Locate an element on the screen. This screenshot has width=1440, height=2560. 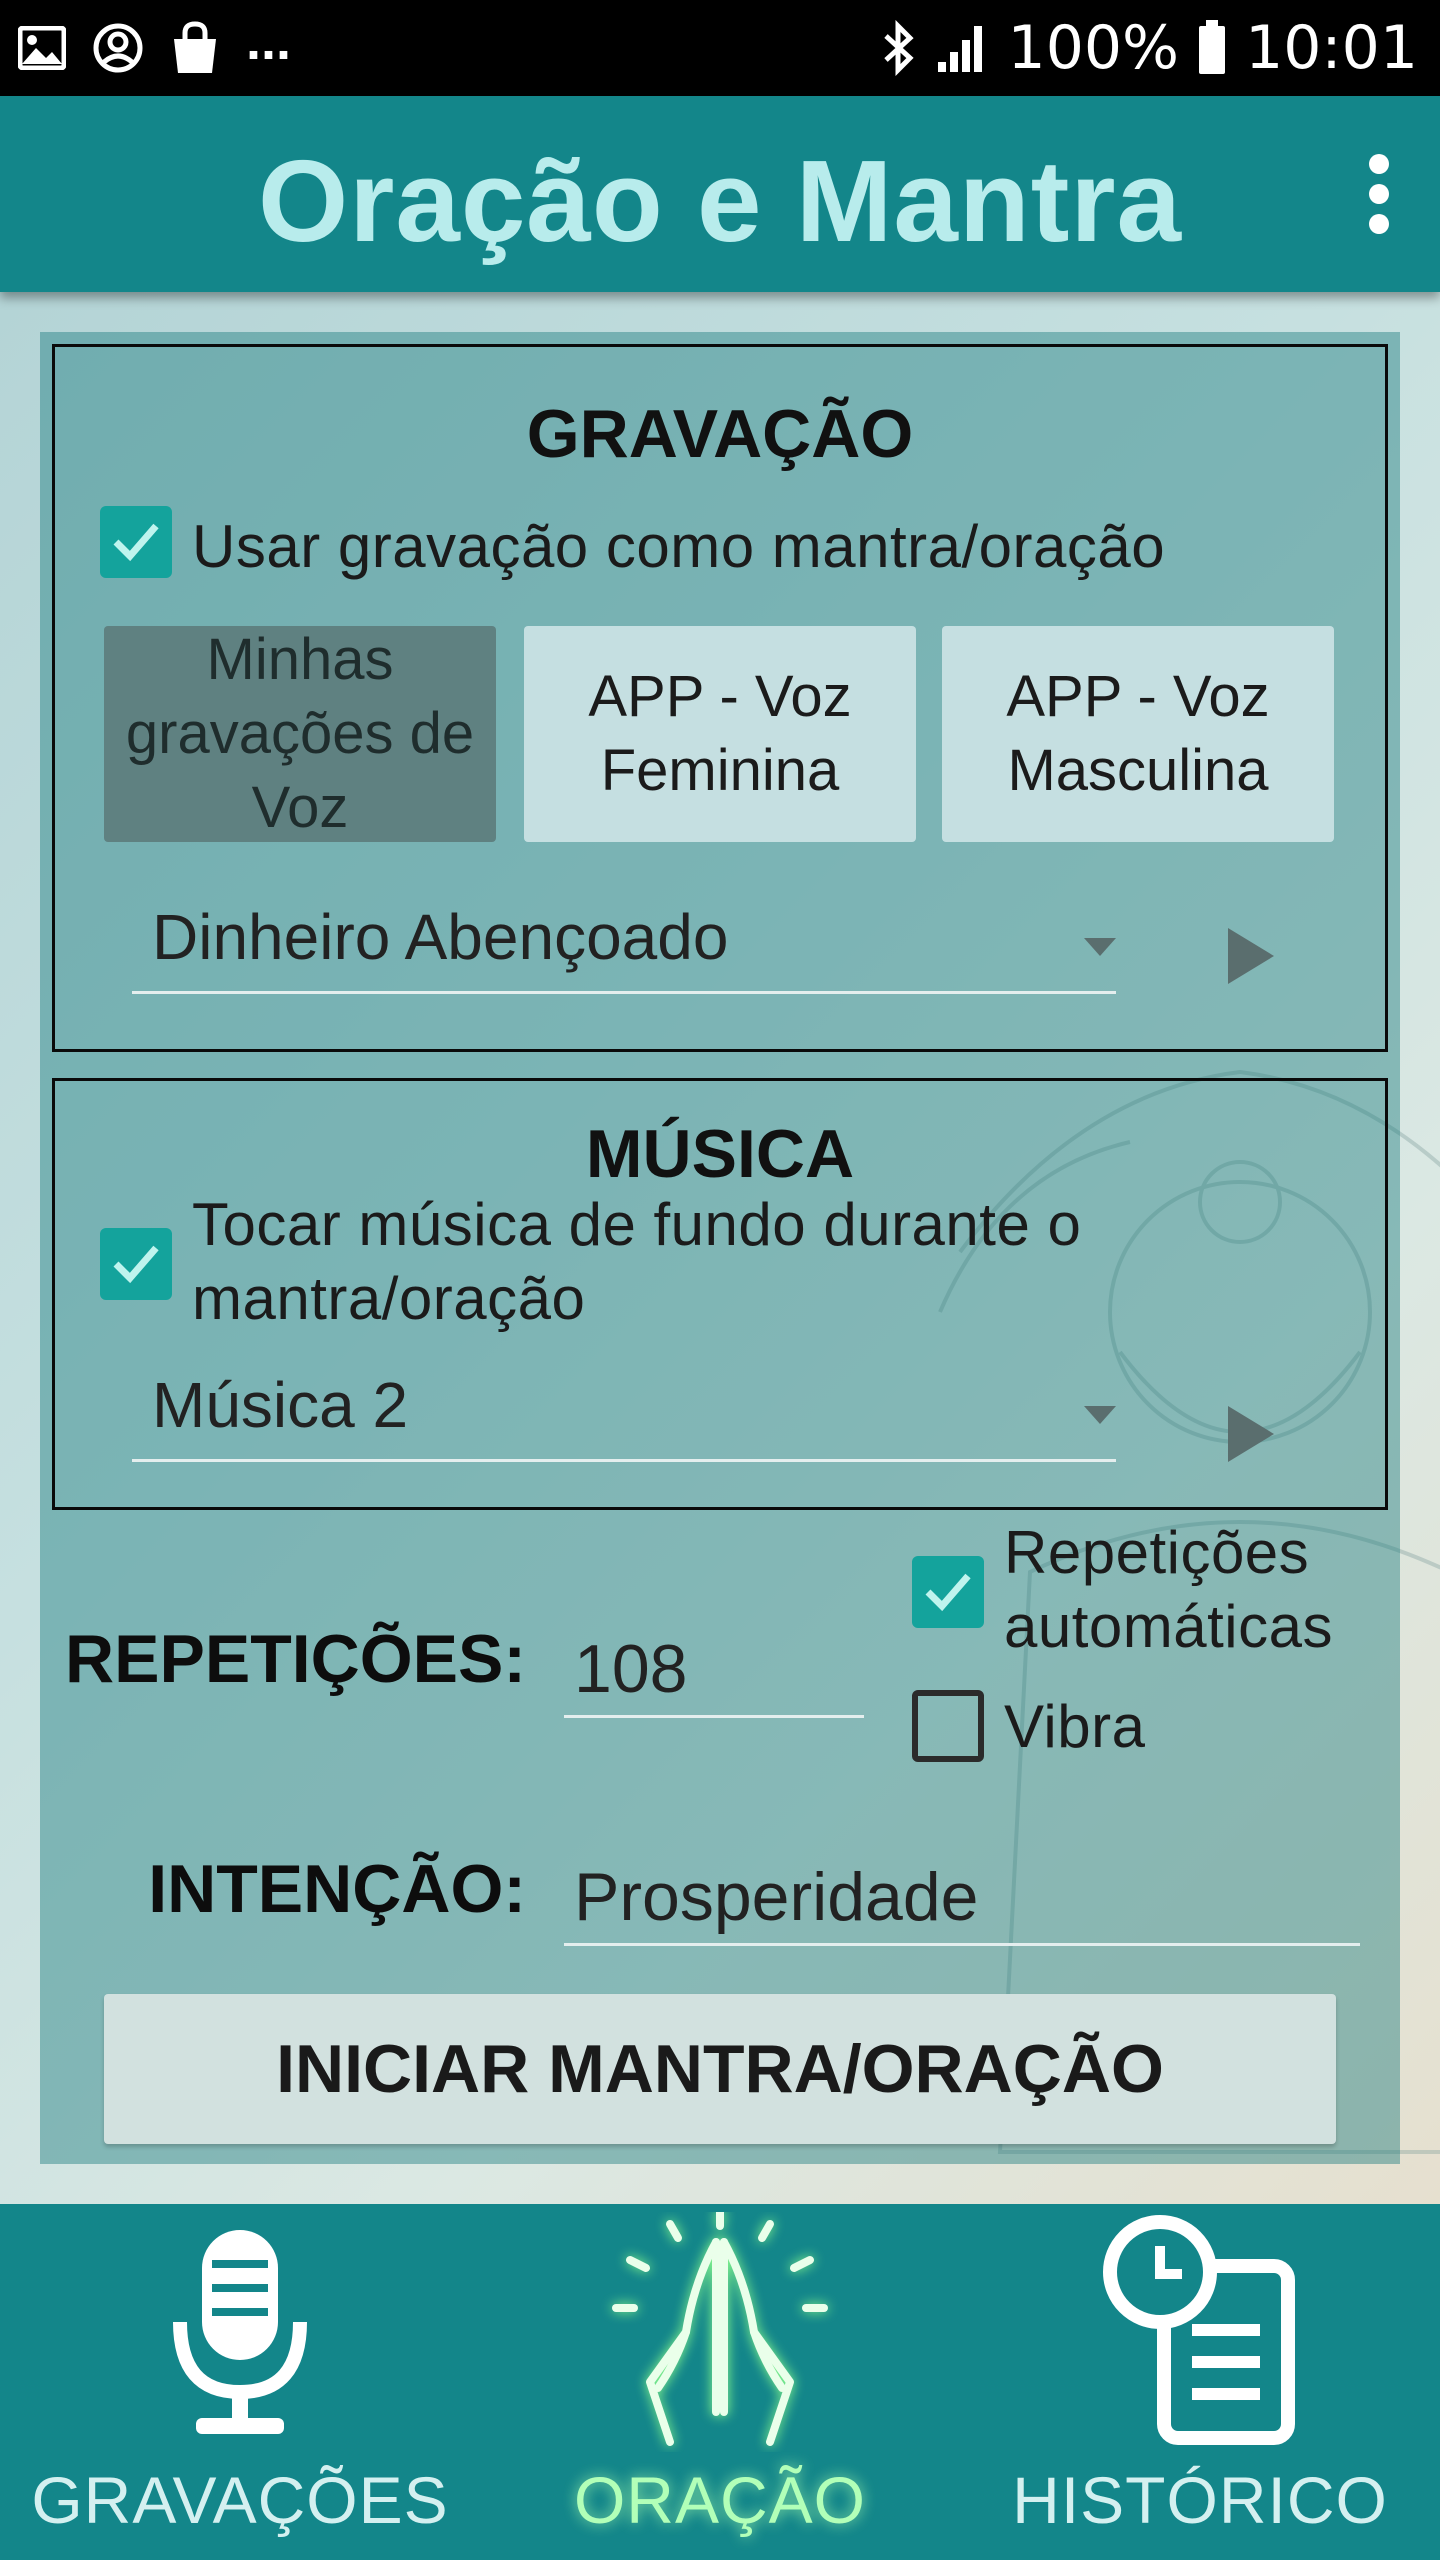
nav-prayer: ORAÇÃO is located at coordinates (720, 2382).